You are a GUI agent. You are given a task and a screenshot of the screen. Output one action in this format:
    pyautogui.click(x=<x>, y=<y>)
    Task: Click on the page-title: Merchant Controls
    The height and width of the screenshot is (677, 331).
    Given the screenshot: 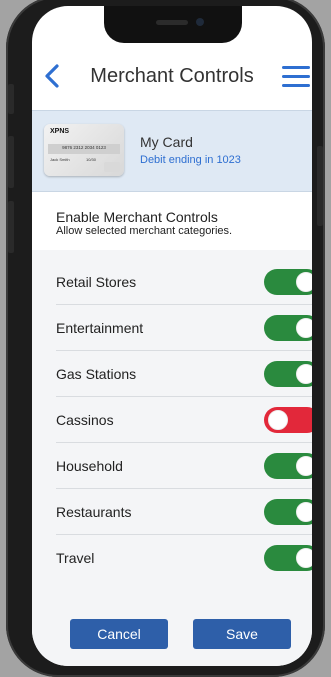 What is the action you would take?
    pyautogui.click(x=172, y=76)
    